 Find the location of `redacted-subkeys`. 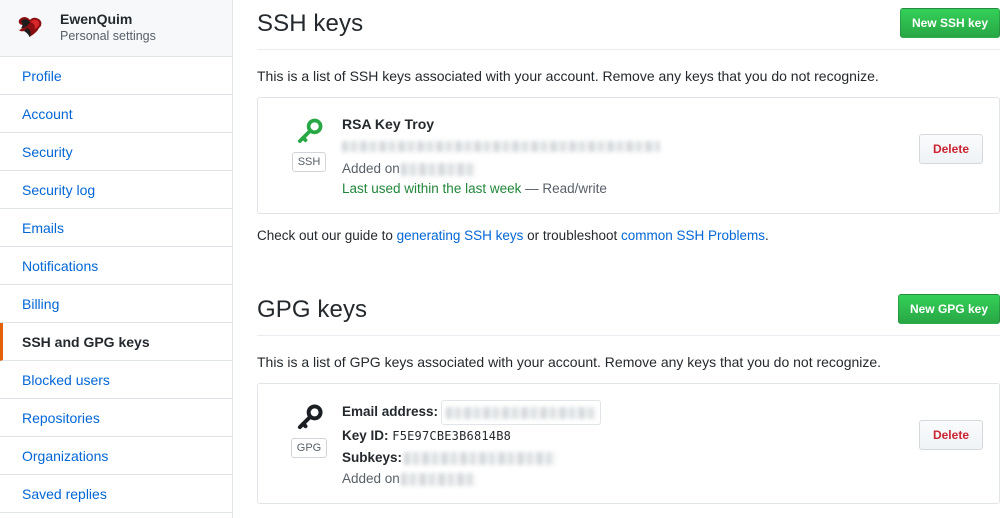

redacted-subkeys is located at coordinates (480, 458).